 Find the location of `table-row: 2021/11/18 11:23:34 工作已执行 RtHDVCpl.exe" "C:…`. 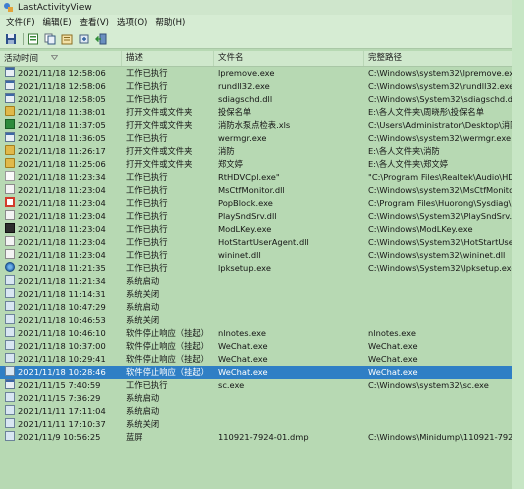

table-row: 2021/11/18 11:23:34 工作已执行 RtHDVCpl.exe" "C:… is located at coordinates (256, 177).